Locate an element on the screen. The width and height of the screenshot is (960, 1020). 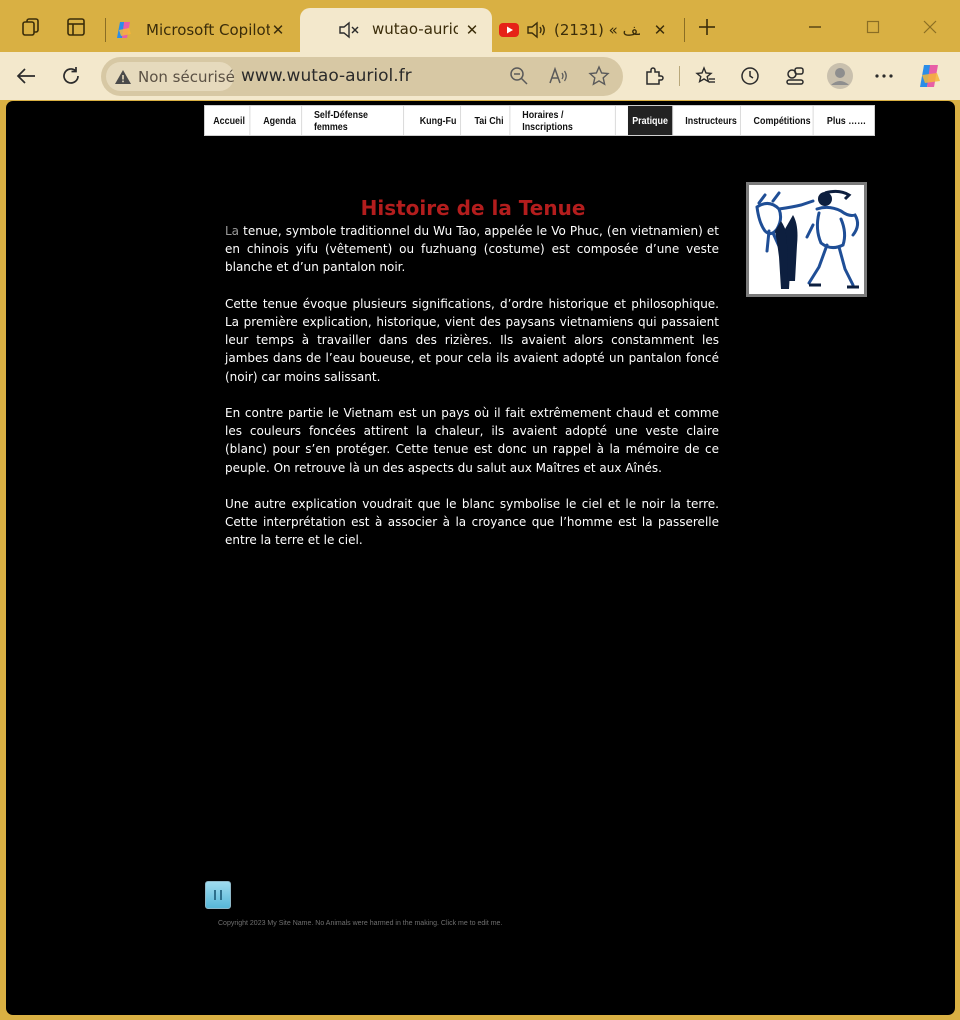
nav-tai-chi: Tai Chi is located at coordinates (490, 120).